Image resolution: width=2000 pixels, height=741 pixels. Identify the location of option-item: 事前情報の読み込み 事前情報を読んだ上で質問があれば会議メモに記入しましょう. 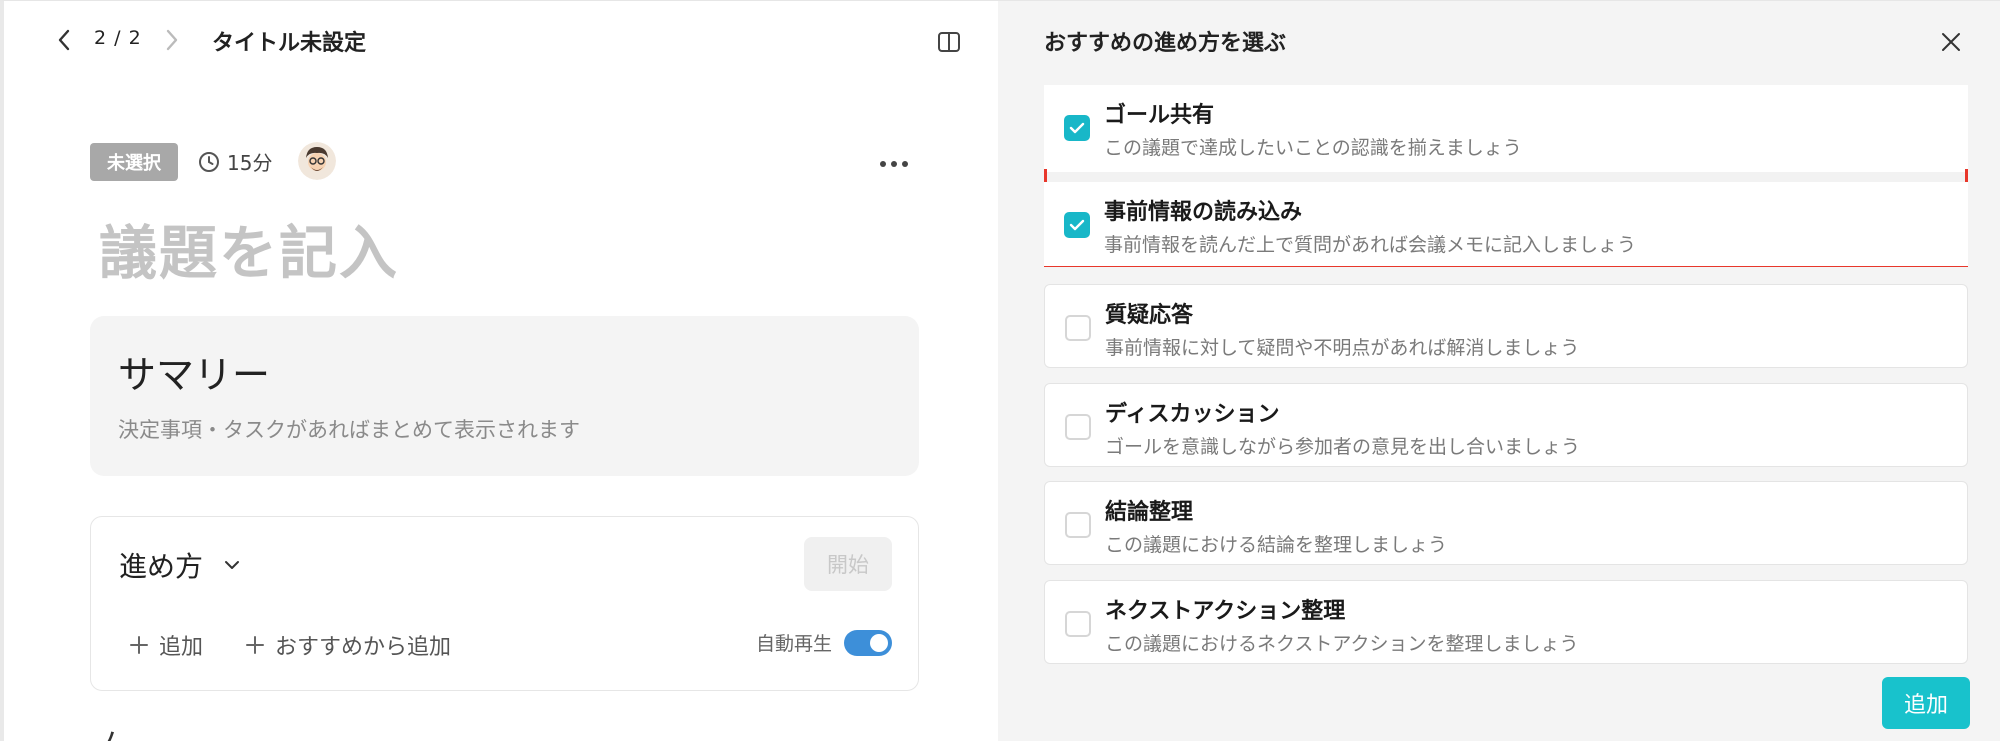
(1506, 224).